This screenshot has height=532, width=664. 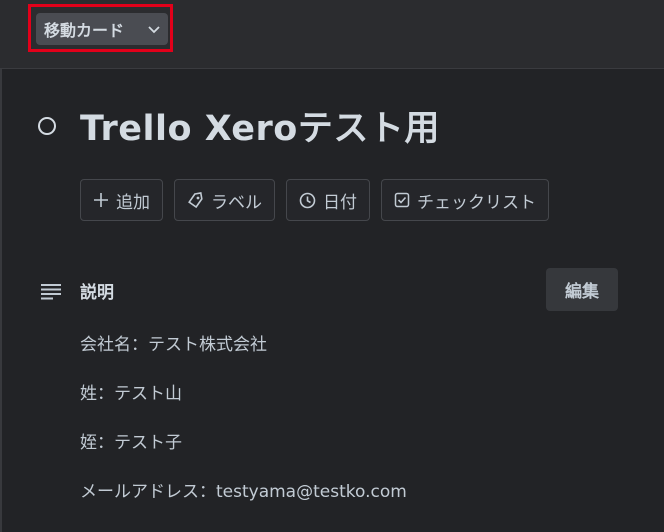 I want to click on date-label: 日付, so click(x=340, y=202).